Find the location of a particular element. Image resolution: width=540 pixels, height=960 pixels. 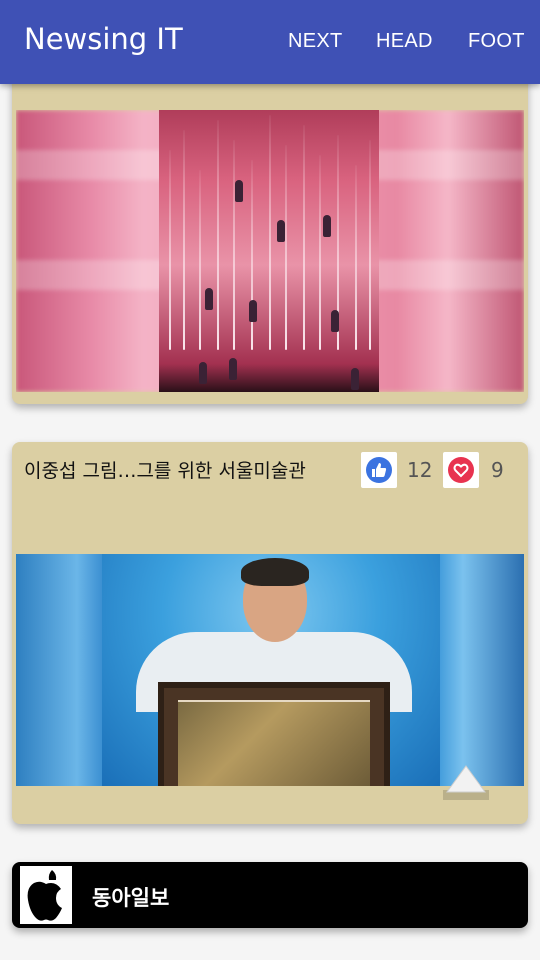

app-title: Newsing IT is located at coordinates (103, 39).